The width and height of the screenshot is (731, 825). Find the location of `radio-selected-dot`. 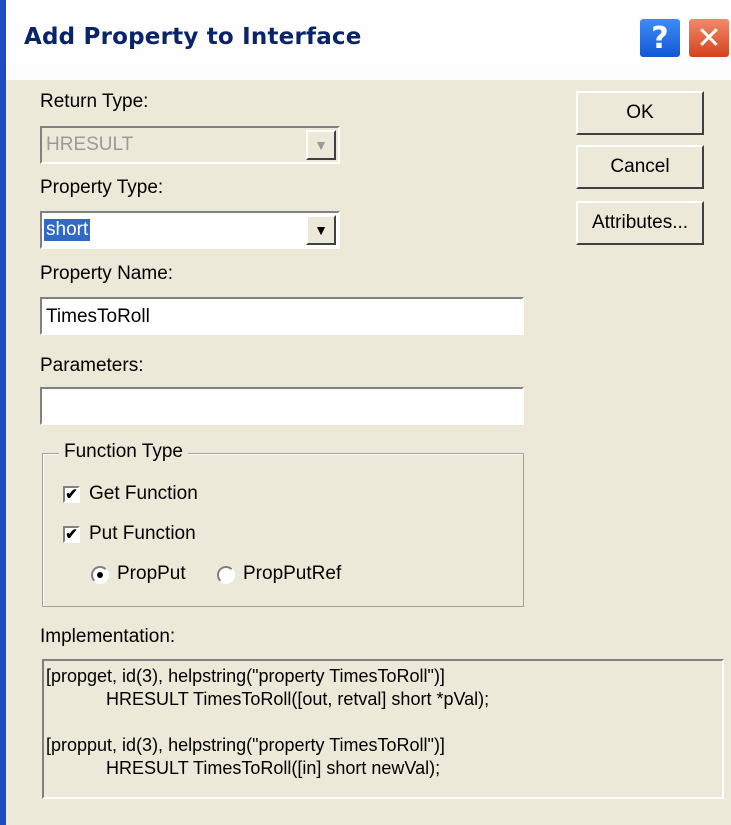

radio-selected-dot is located at coordinates (100, 575).